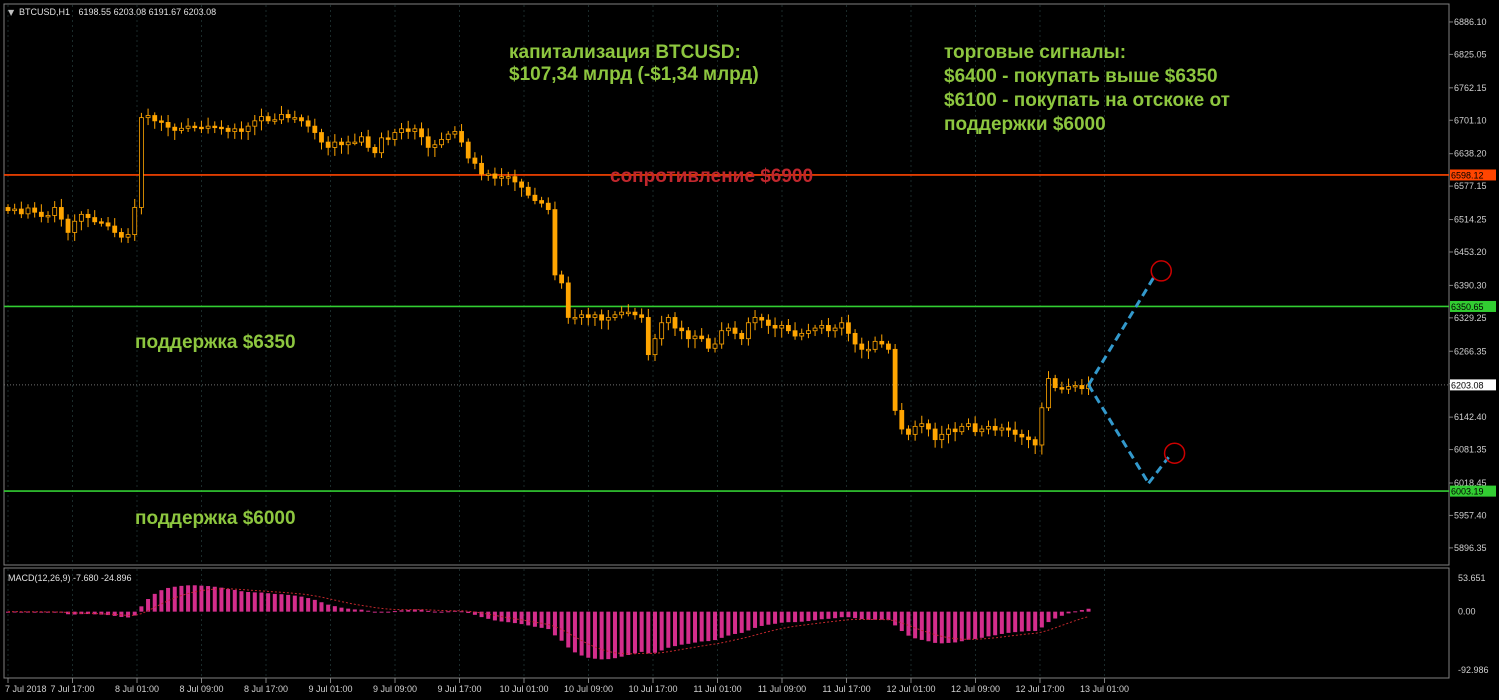 This screenshot has width=1499, height=700. What do you see at coordinates (11, 12) in the screenshot?
I see `symbol-arrow-icon: ▼` at bounding box center [11, 12].